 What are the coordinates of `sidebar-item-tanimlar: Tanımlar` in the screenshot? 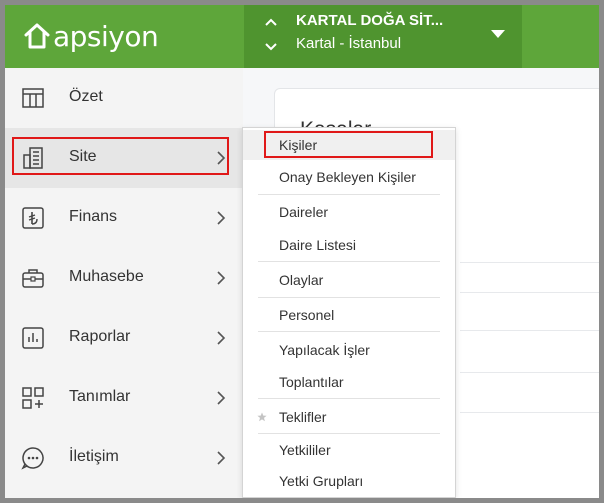 It's located at (124, 398).